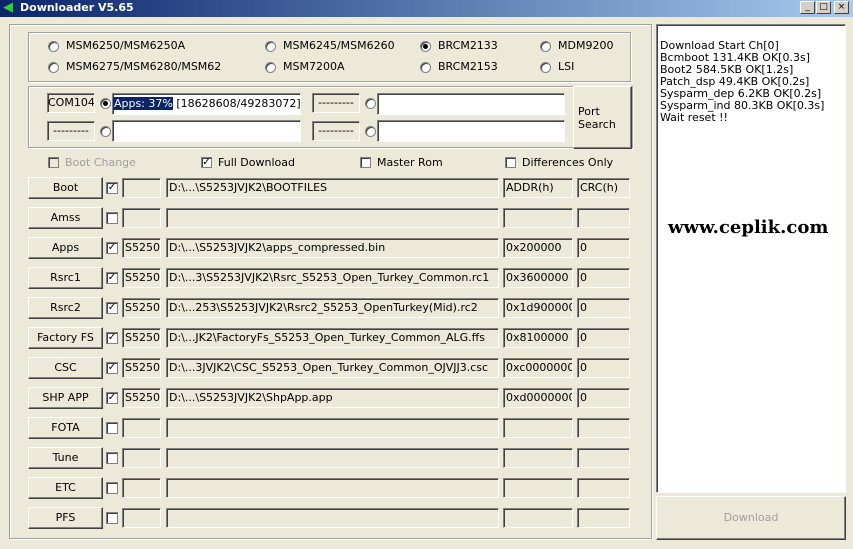  Describe the element at coordinates (410, 162) in the screenshot. I see `master-rom-label: Master Rom` at that location.